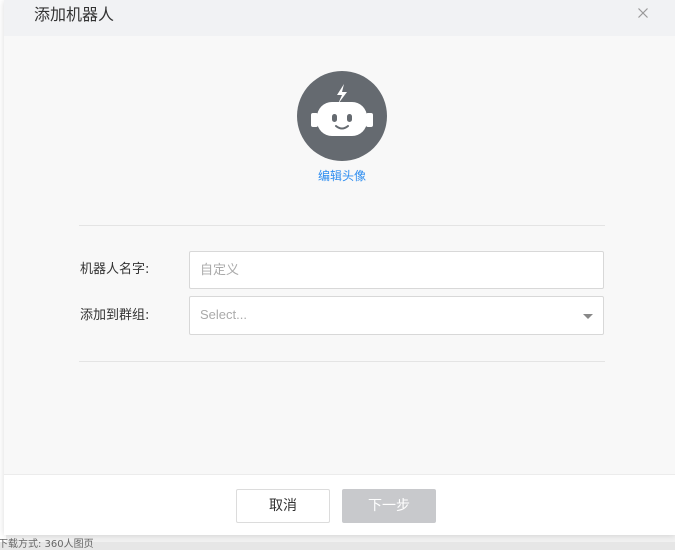  I want to click on dialog-footer: 取消 下一步, so click(339, 504).